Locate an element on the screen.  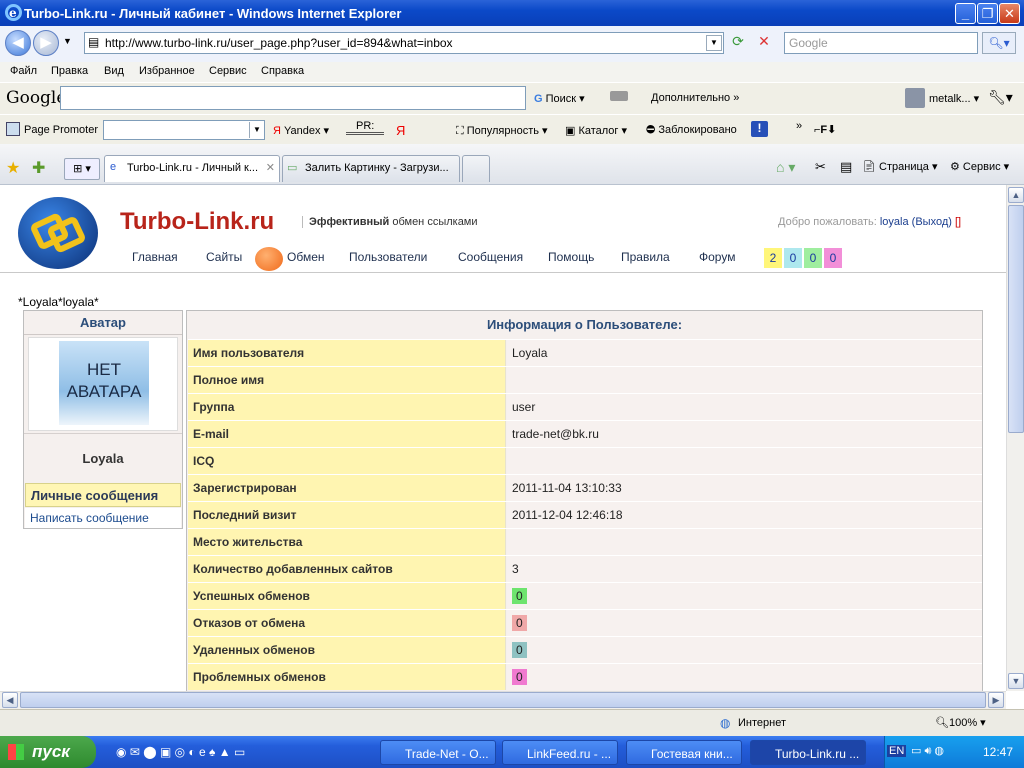
popularity-menu: ⛶ Популярность ▾ is located at coordinates (502, 131).